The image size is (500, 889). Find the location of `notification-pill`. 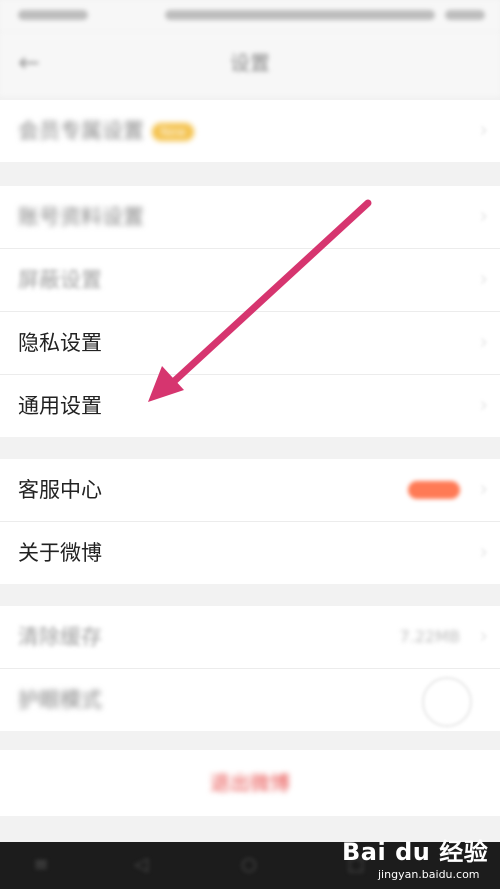

notification-pill is located at coordinates (434, 490).